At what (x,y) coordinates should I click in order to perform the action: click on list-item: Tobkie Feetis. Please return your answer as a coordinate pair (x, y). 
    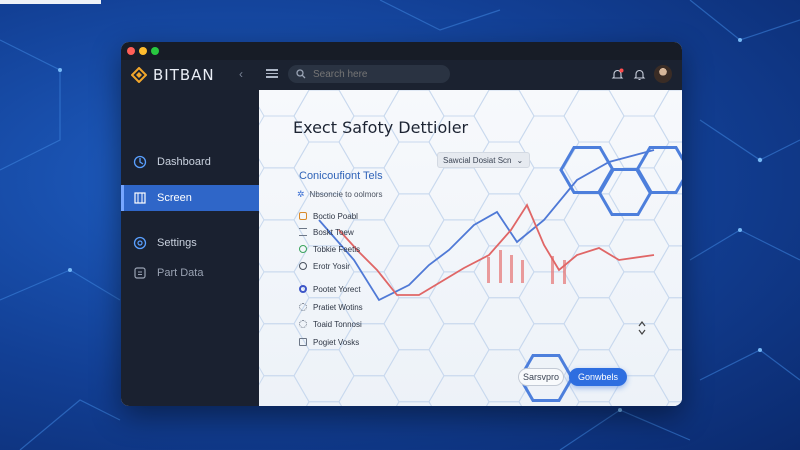
    Looking at the image, I should click on (329, 249).